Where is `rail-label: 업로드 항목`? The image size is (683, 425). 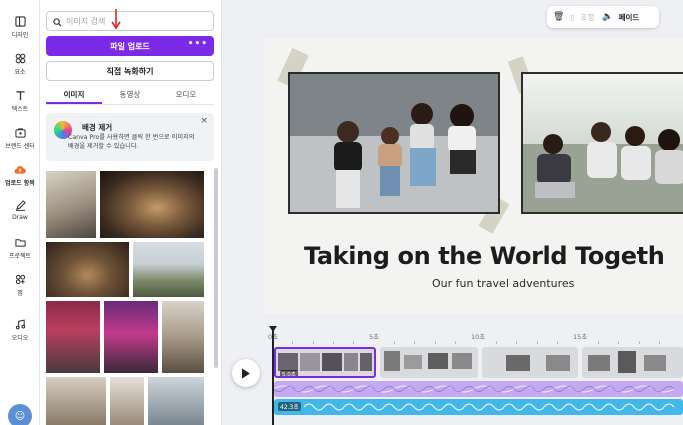
rail-label: 업로드 항목 is located at coordinates (20, 183).